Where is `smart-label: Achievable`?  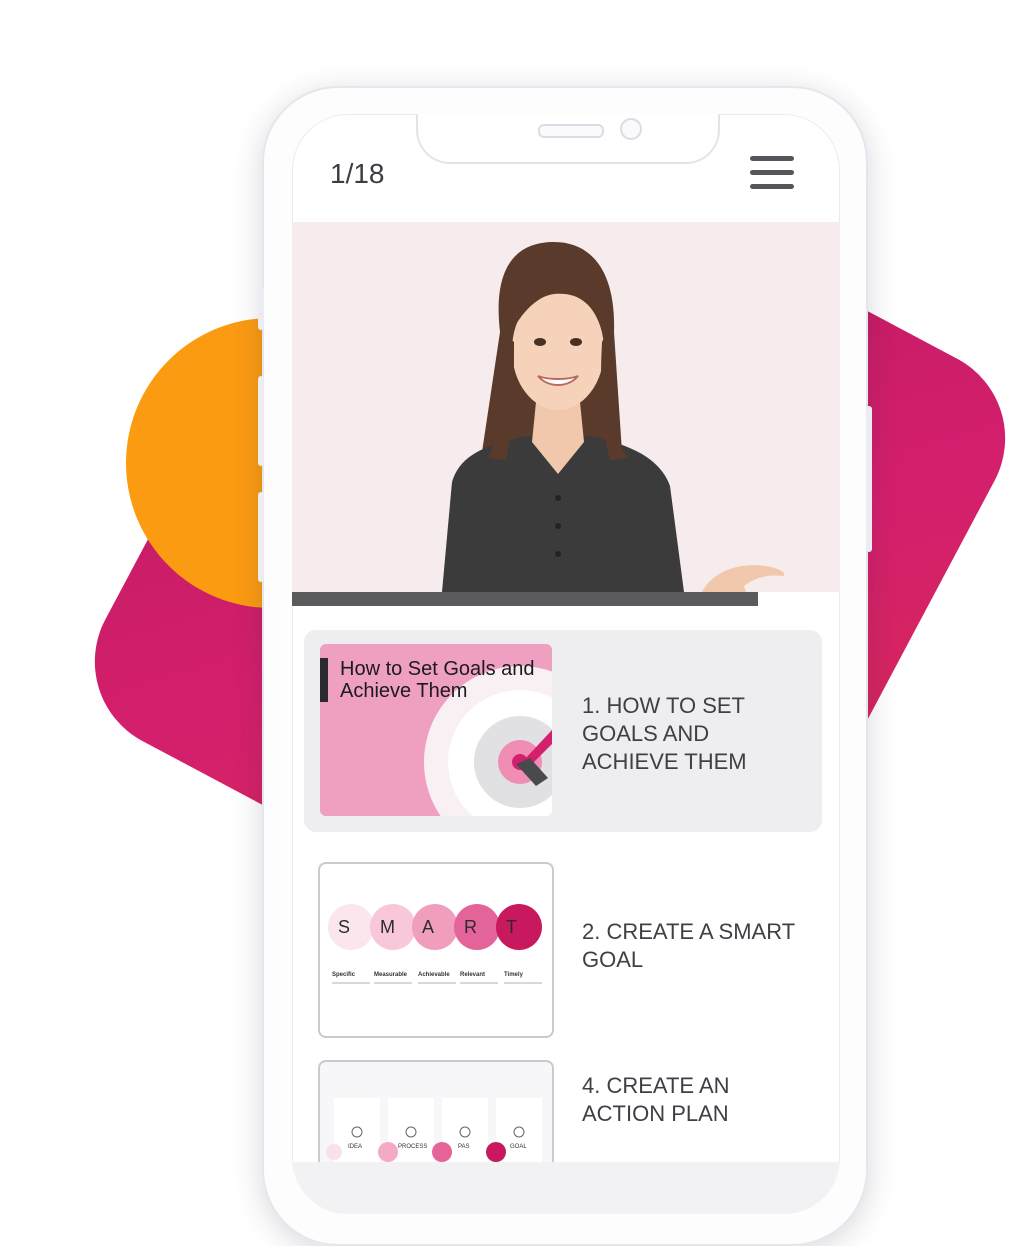
smart-label: Achievable is located at coordinates (434, 975).